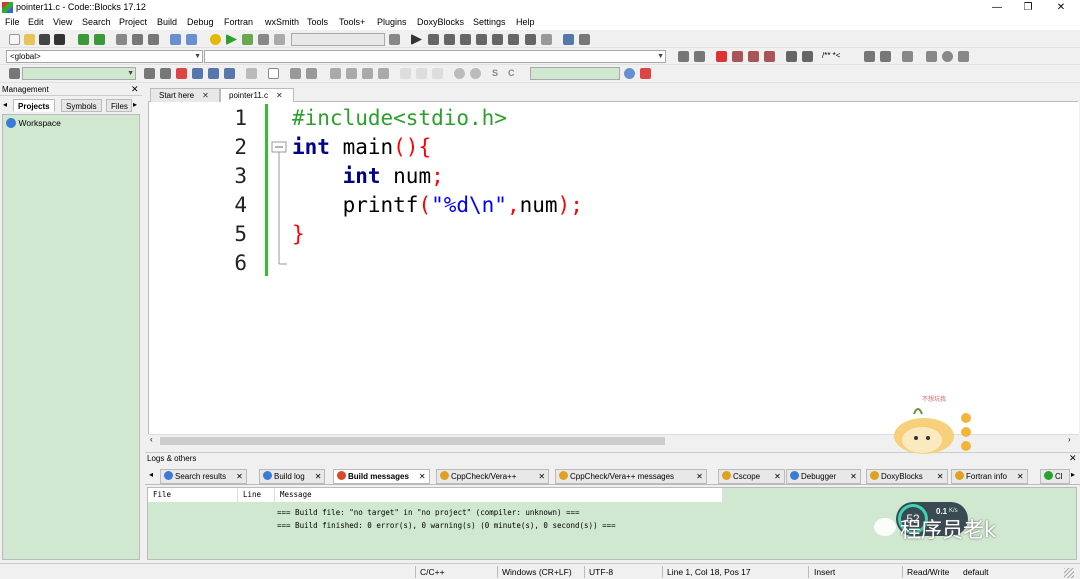  What do you see at coordinates (499, 495) in the screenshot?
I see `column-header-message: Message` at bounding box center [499, 495].